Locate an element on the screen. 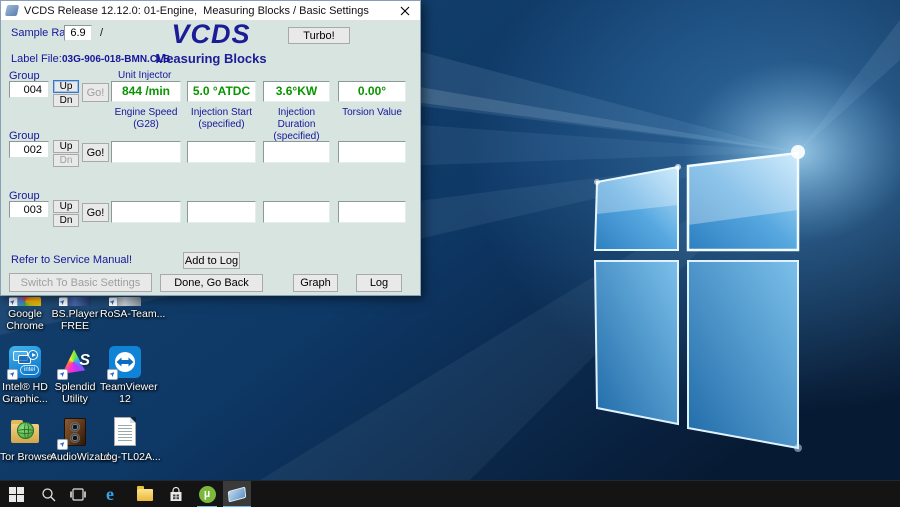 Image resolution: width=900 pixels, height=507 pixels. file-explorer-icon is located at coordinates (145, 493).